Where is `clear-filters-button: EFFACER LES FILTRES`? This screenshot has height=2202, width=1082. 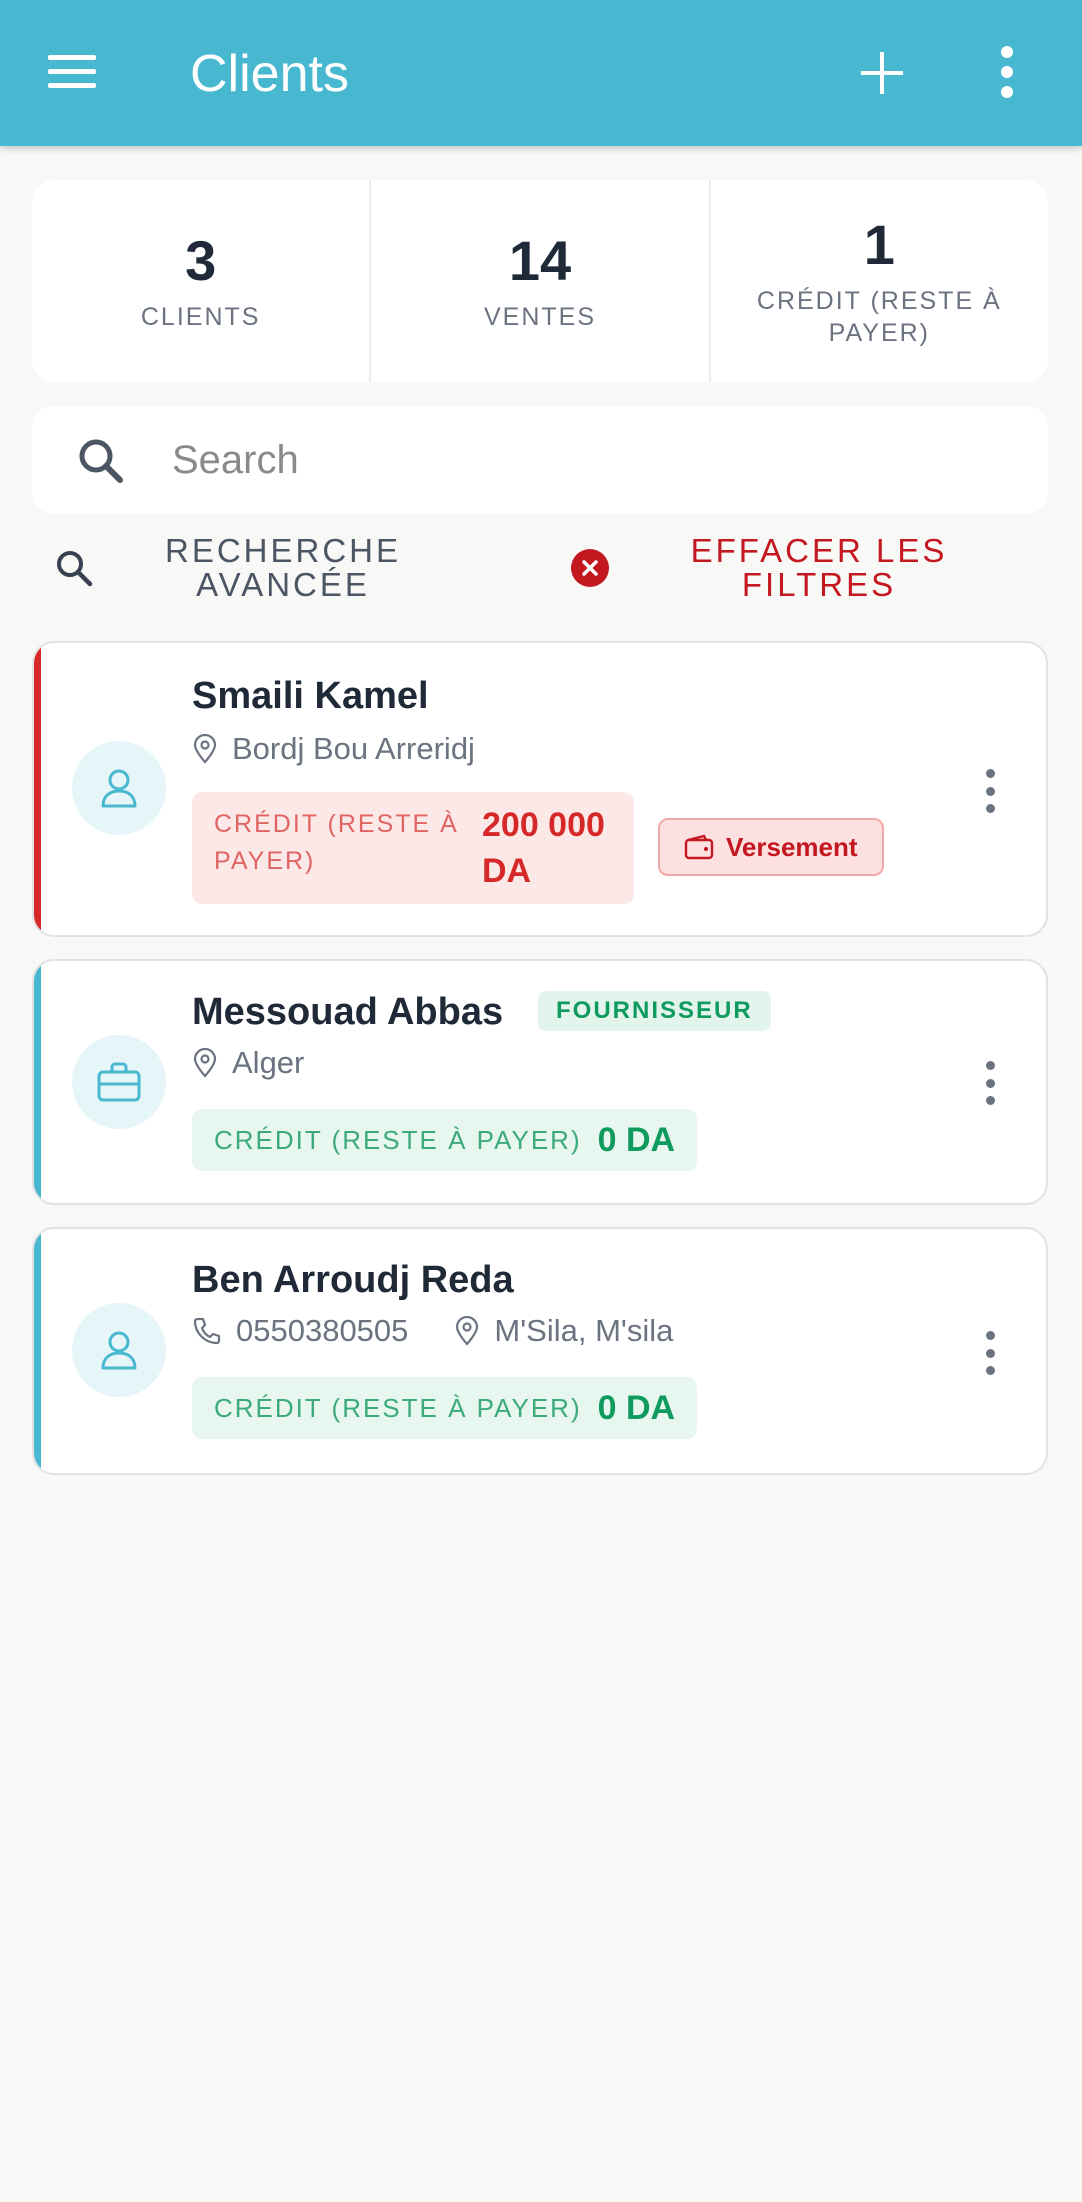 clear-filters-button: EFFACER LES FILTRES is located at coordinates (767, 568).